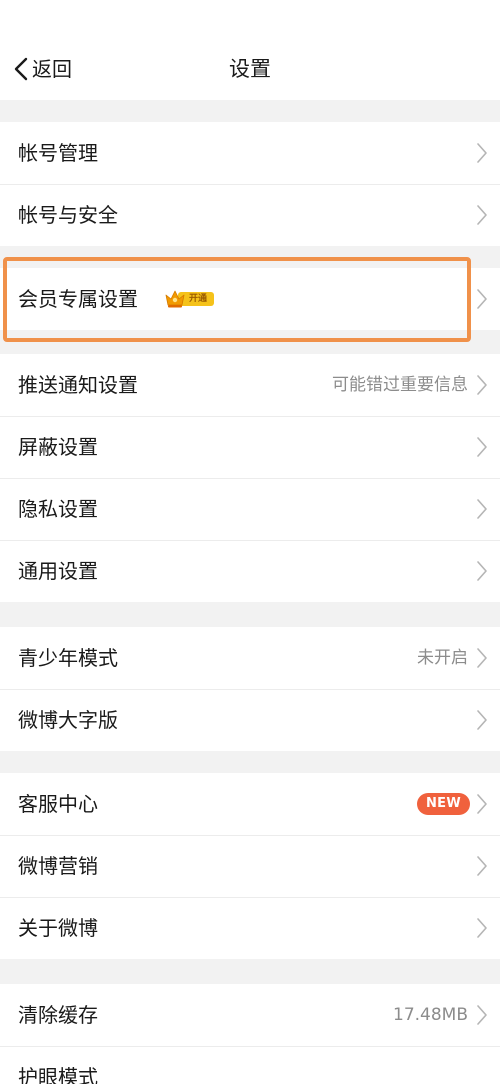  I want to click on settings-group-account: 帐号管理 帐号与安全, so click(250, 184).